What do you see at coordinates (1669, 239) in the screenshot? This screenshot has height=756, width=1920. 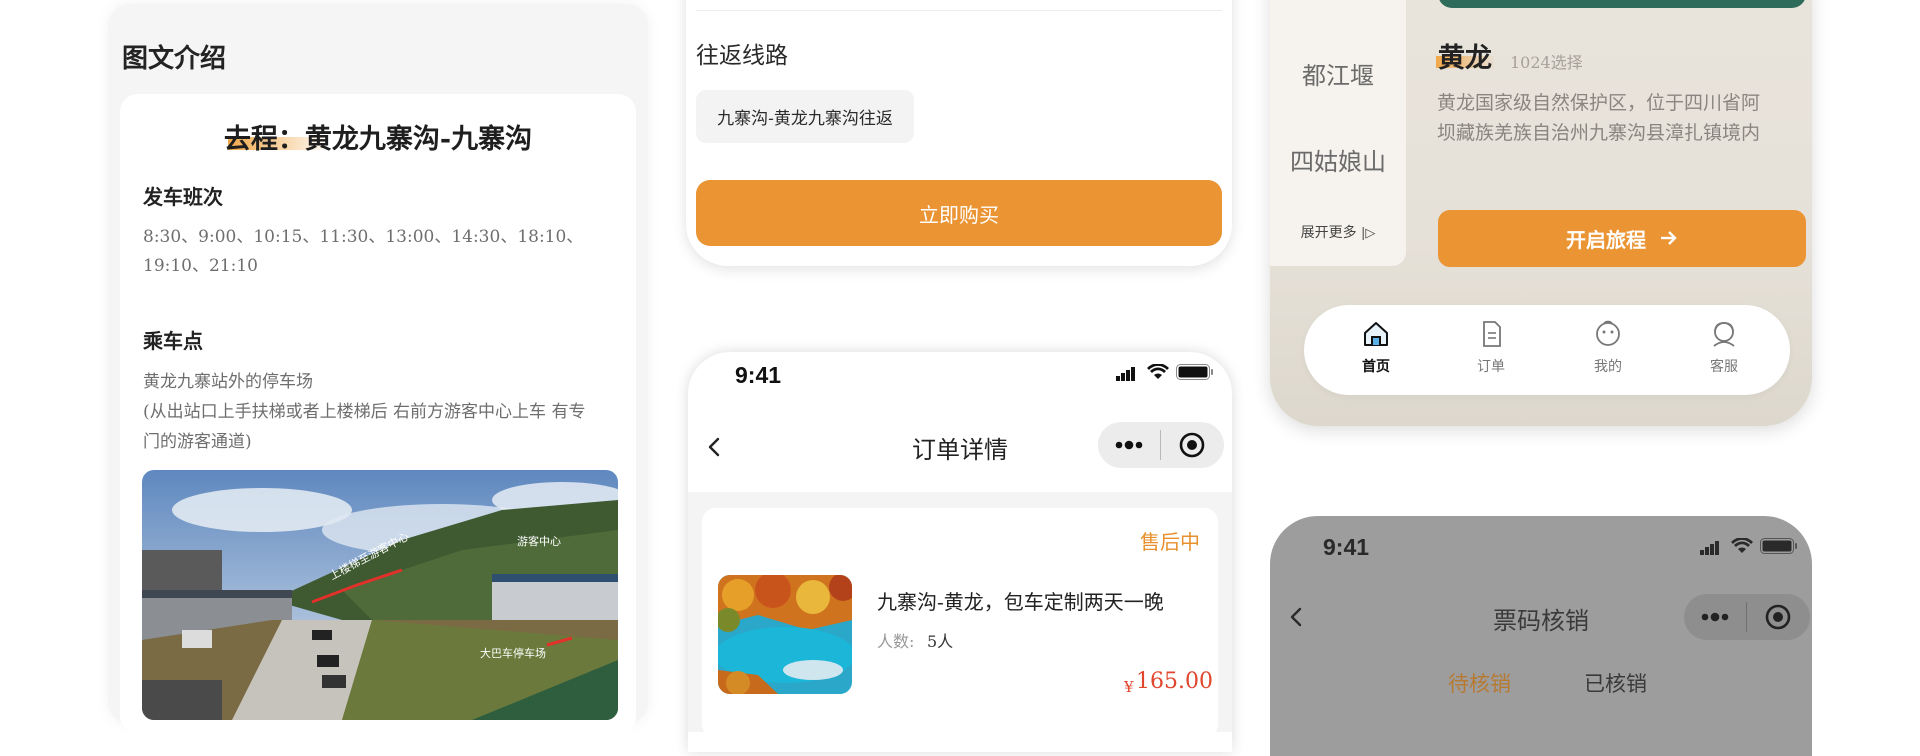 I see `arrow-right-icon` at bounding box center [1669, 239].